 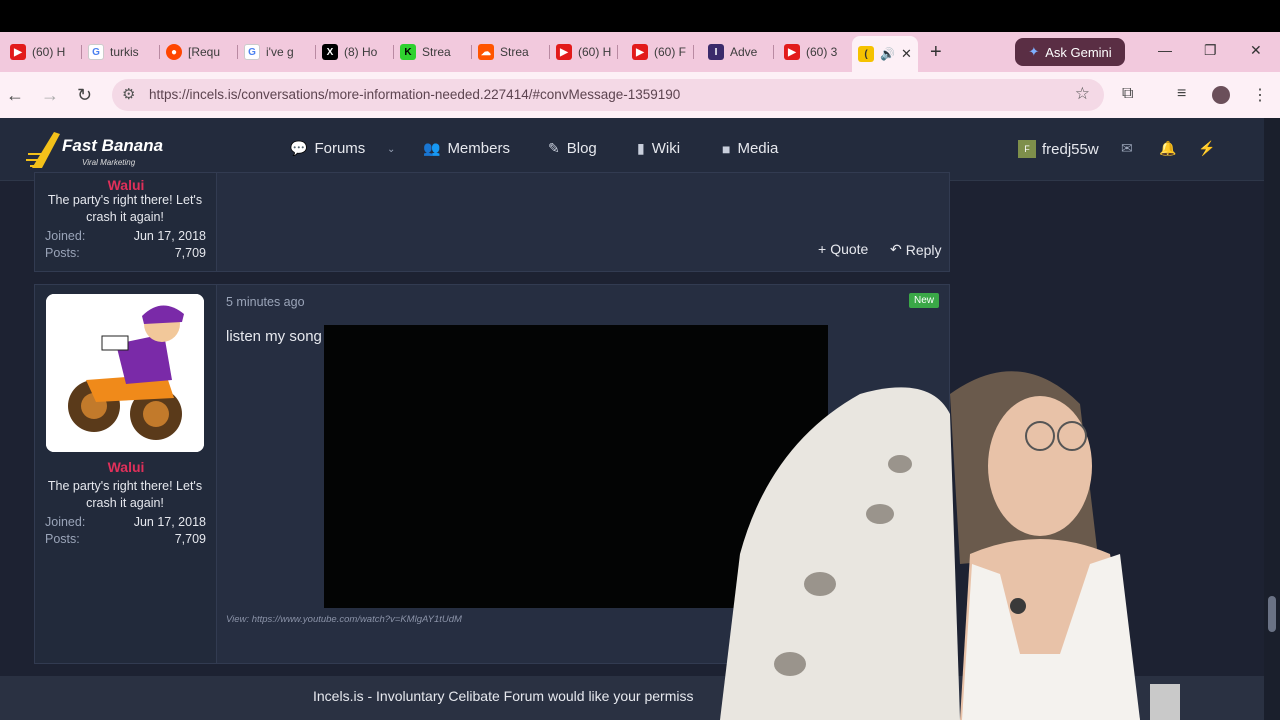 I want to click on bookmark-star-icon: ☆, so click(x=1082, y=94).